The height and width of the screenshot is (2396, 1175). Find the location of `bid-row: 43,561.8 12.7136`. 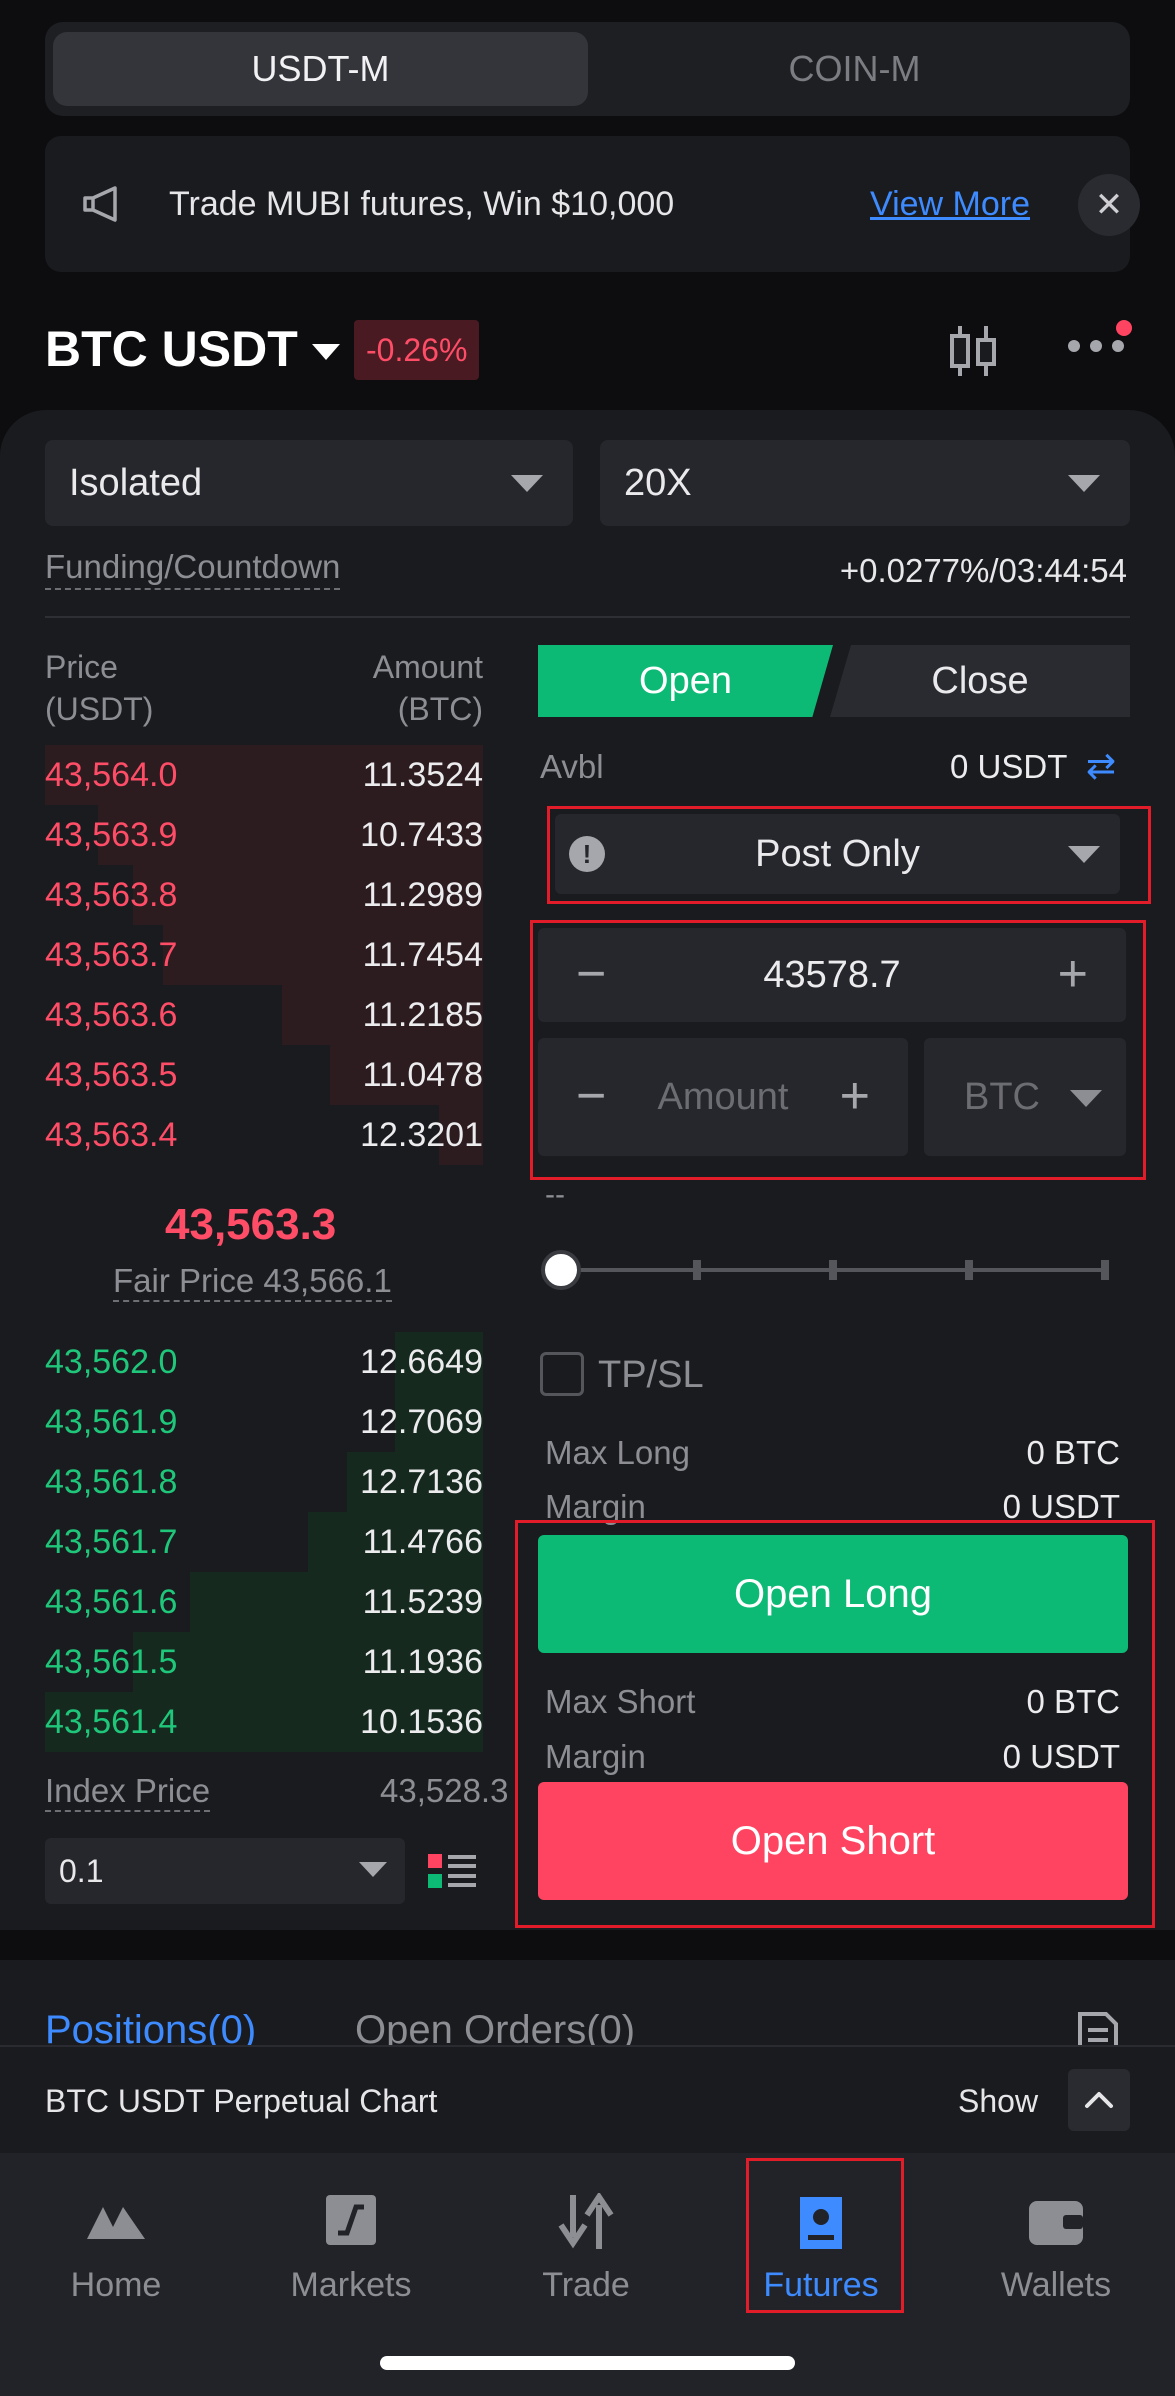

bid-row: 43,561.8 12.7136 is located at coordinates (264, 1482).